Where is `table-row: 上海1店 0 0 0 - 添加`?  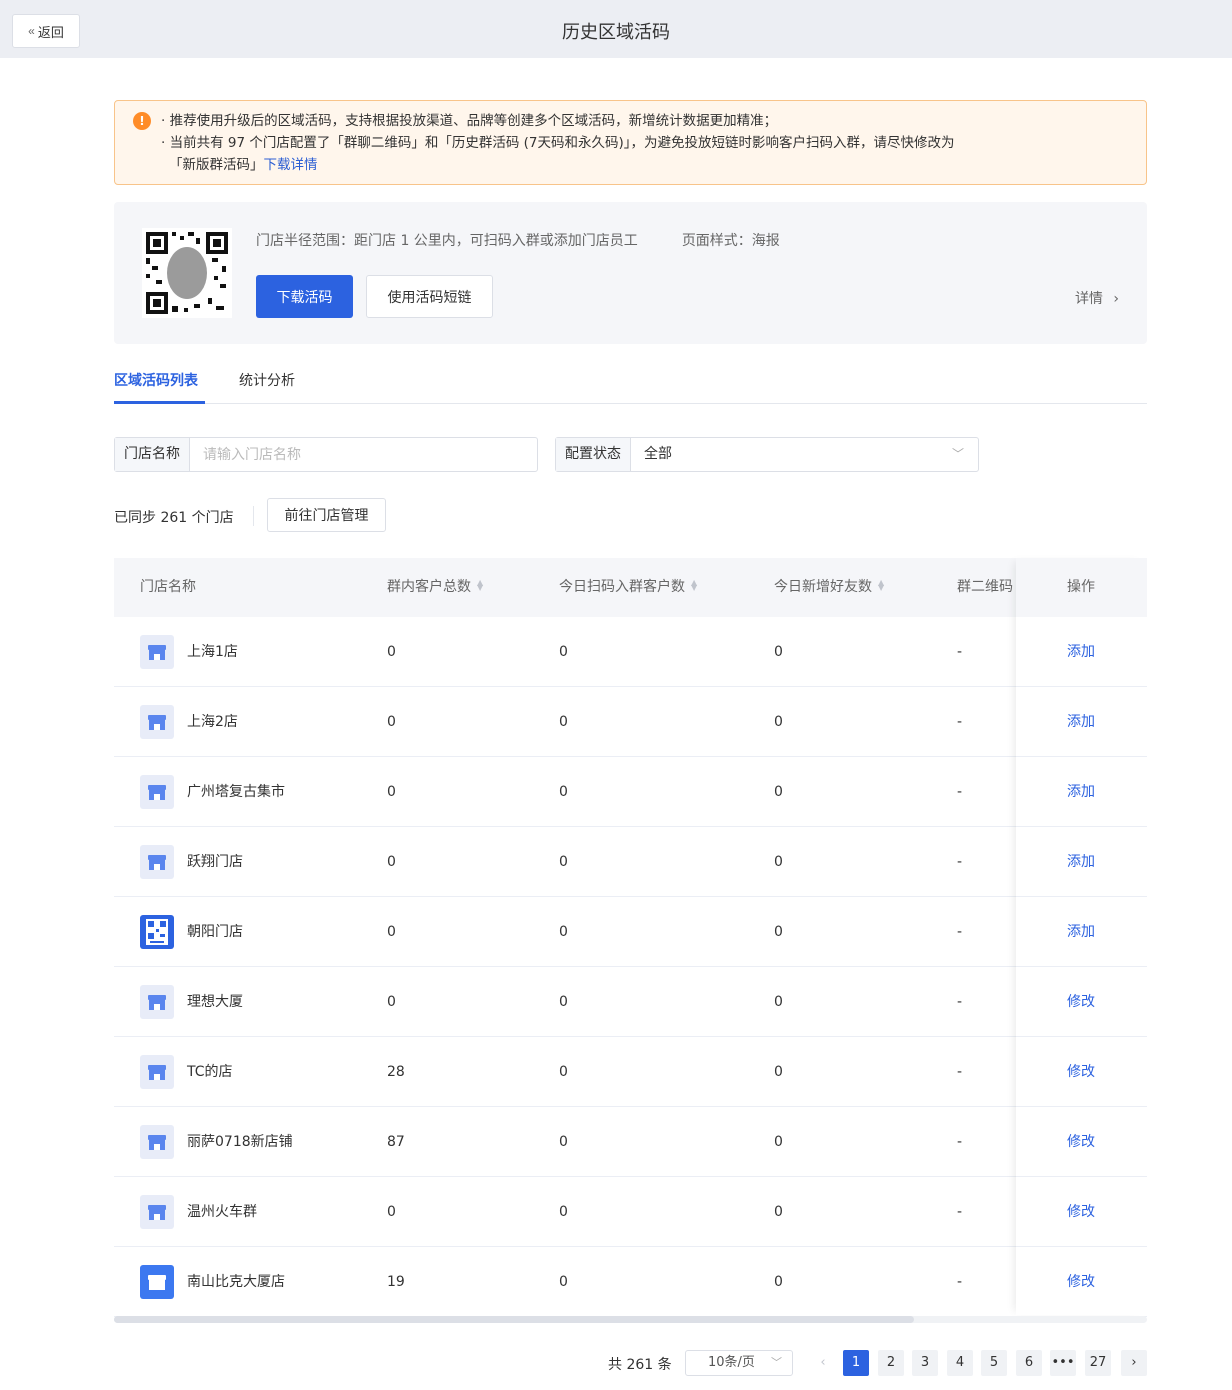 table-row: 上海1店 0 0 0 - 添加 is located at coordinates (630, 652).